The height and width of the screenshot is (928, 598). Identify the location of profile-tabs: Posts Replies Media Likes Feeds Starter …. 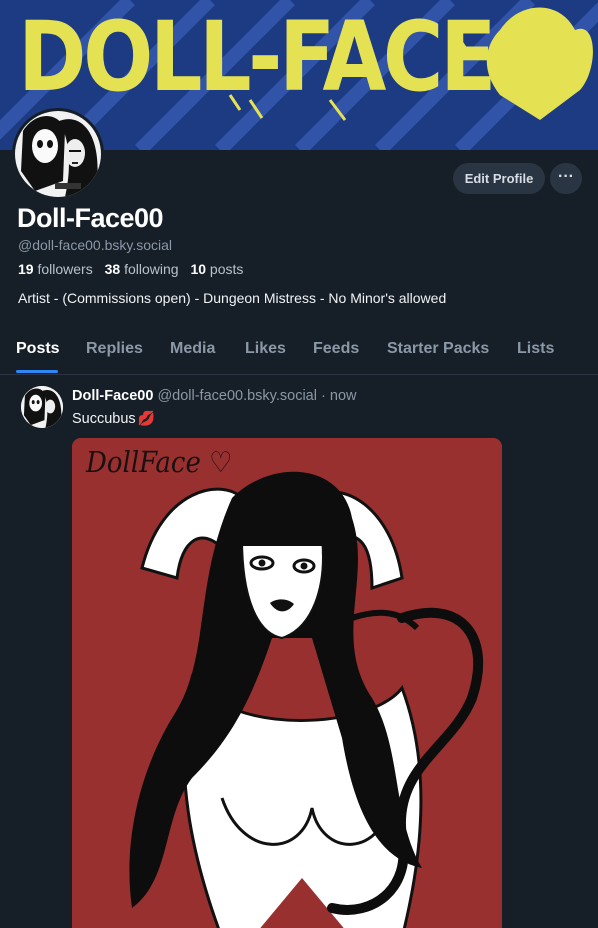
(299, 350).